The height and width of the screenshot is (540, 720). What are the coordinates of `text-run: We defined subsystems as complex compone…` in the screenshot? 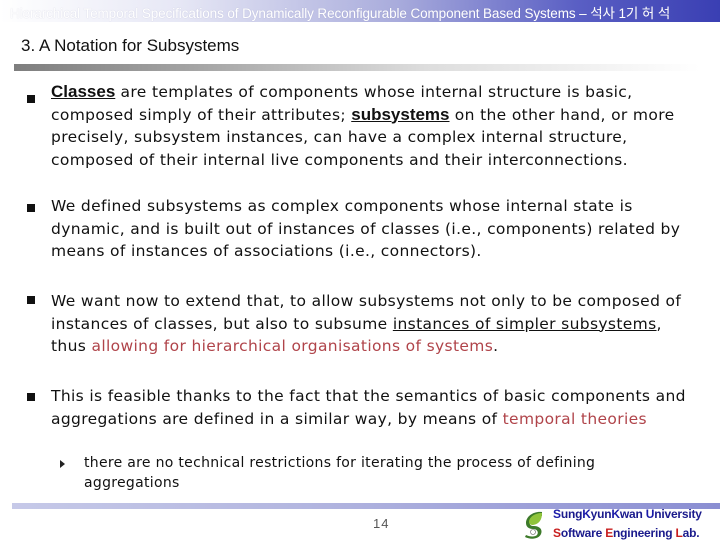 It's located at (366, 228).